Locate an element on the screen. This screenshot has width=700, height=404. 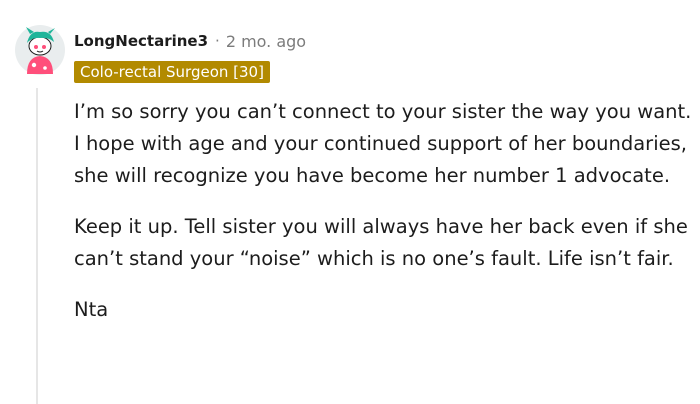
comment-meta: LongNectarine3 · 2 mo. ago is located at coordinates (190, 41).